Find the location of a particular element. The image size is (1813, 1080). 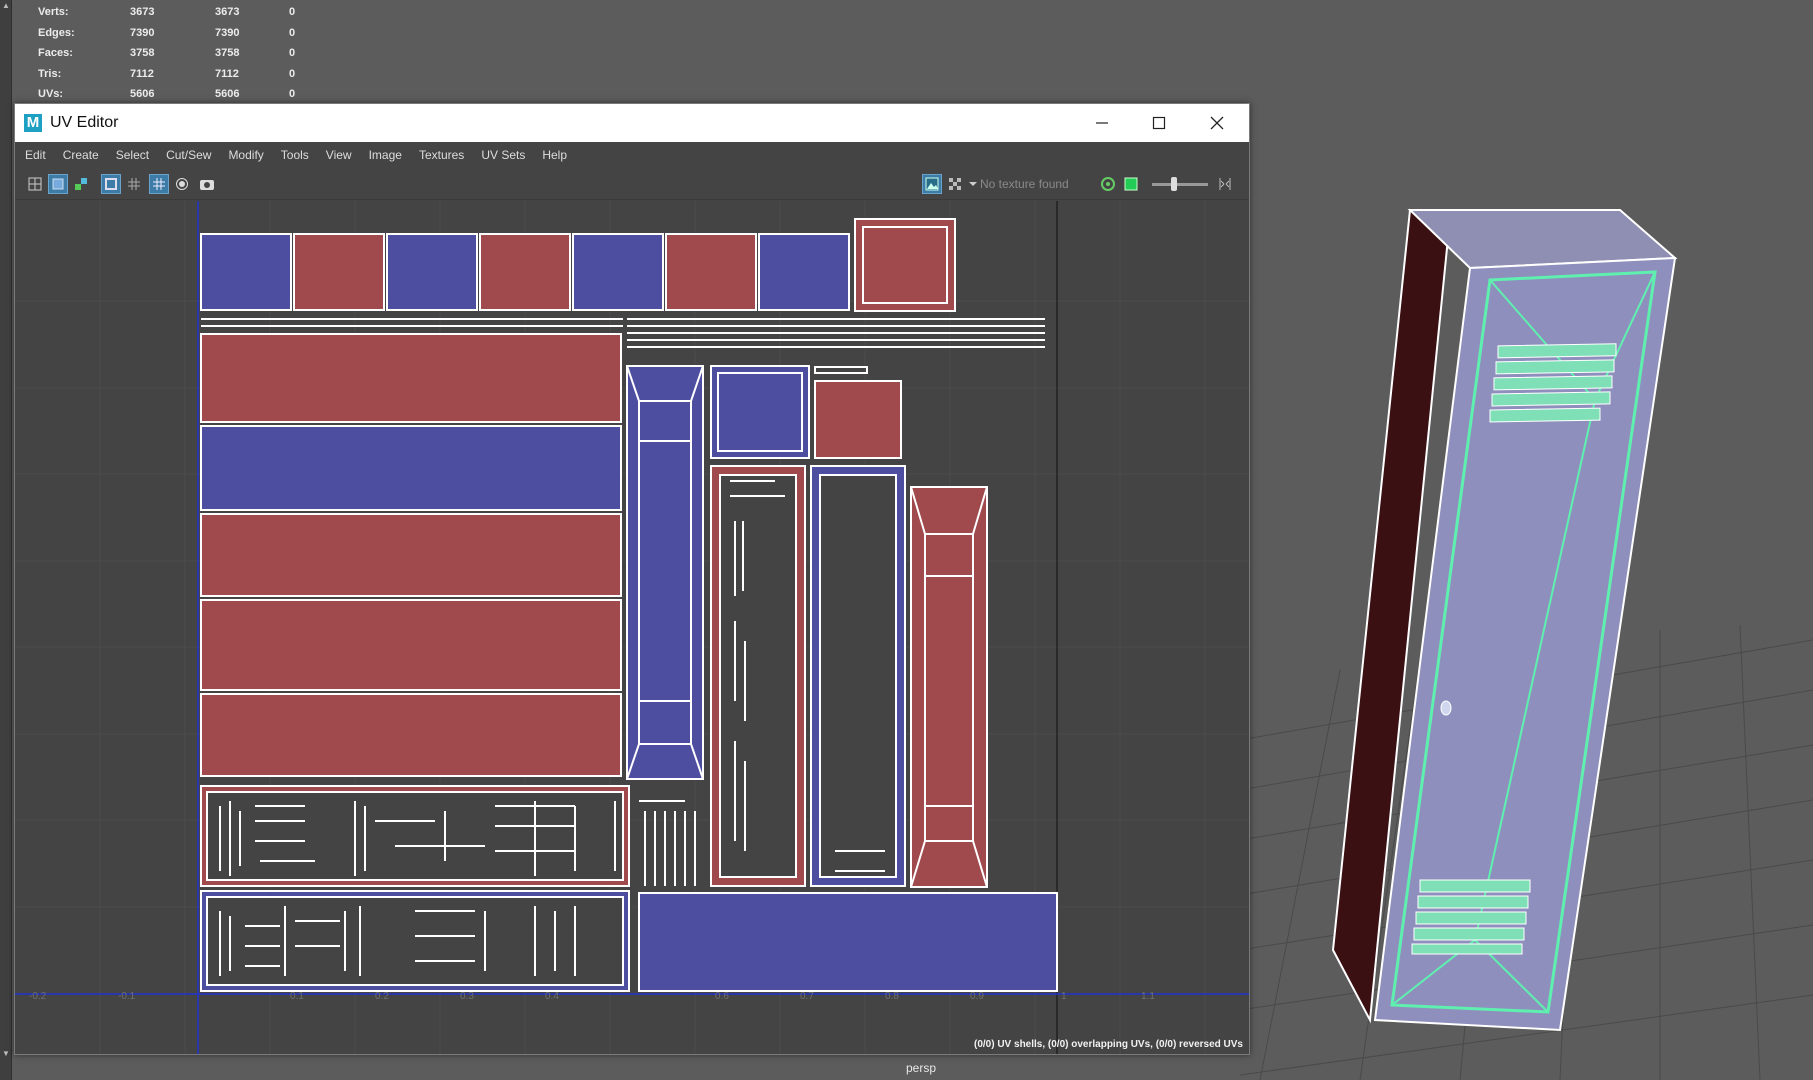

shaded-uv-button is located at coordinates (58, 184).